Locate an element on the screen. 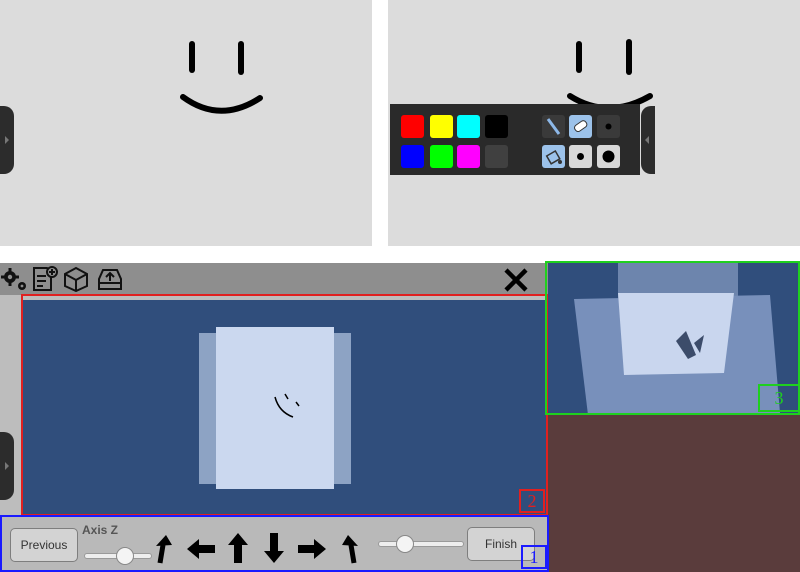  color-swatch-black is located at coordinates (496, 126).